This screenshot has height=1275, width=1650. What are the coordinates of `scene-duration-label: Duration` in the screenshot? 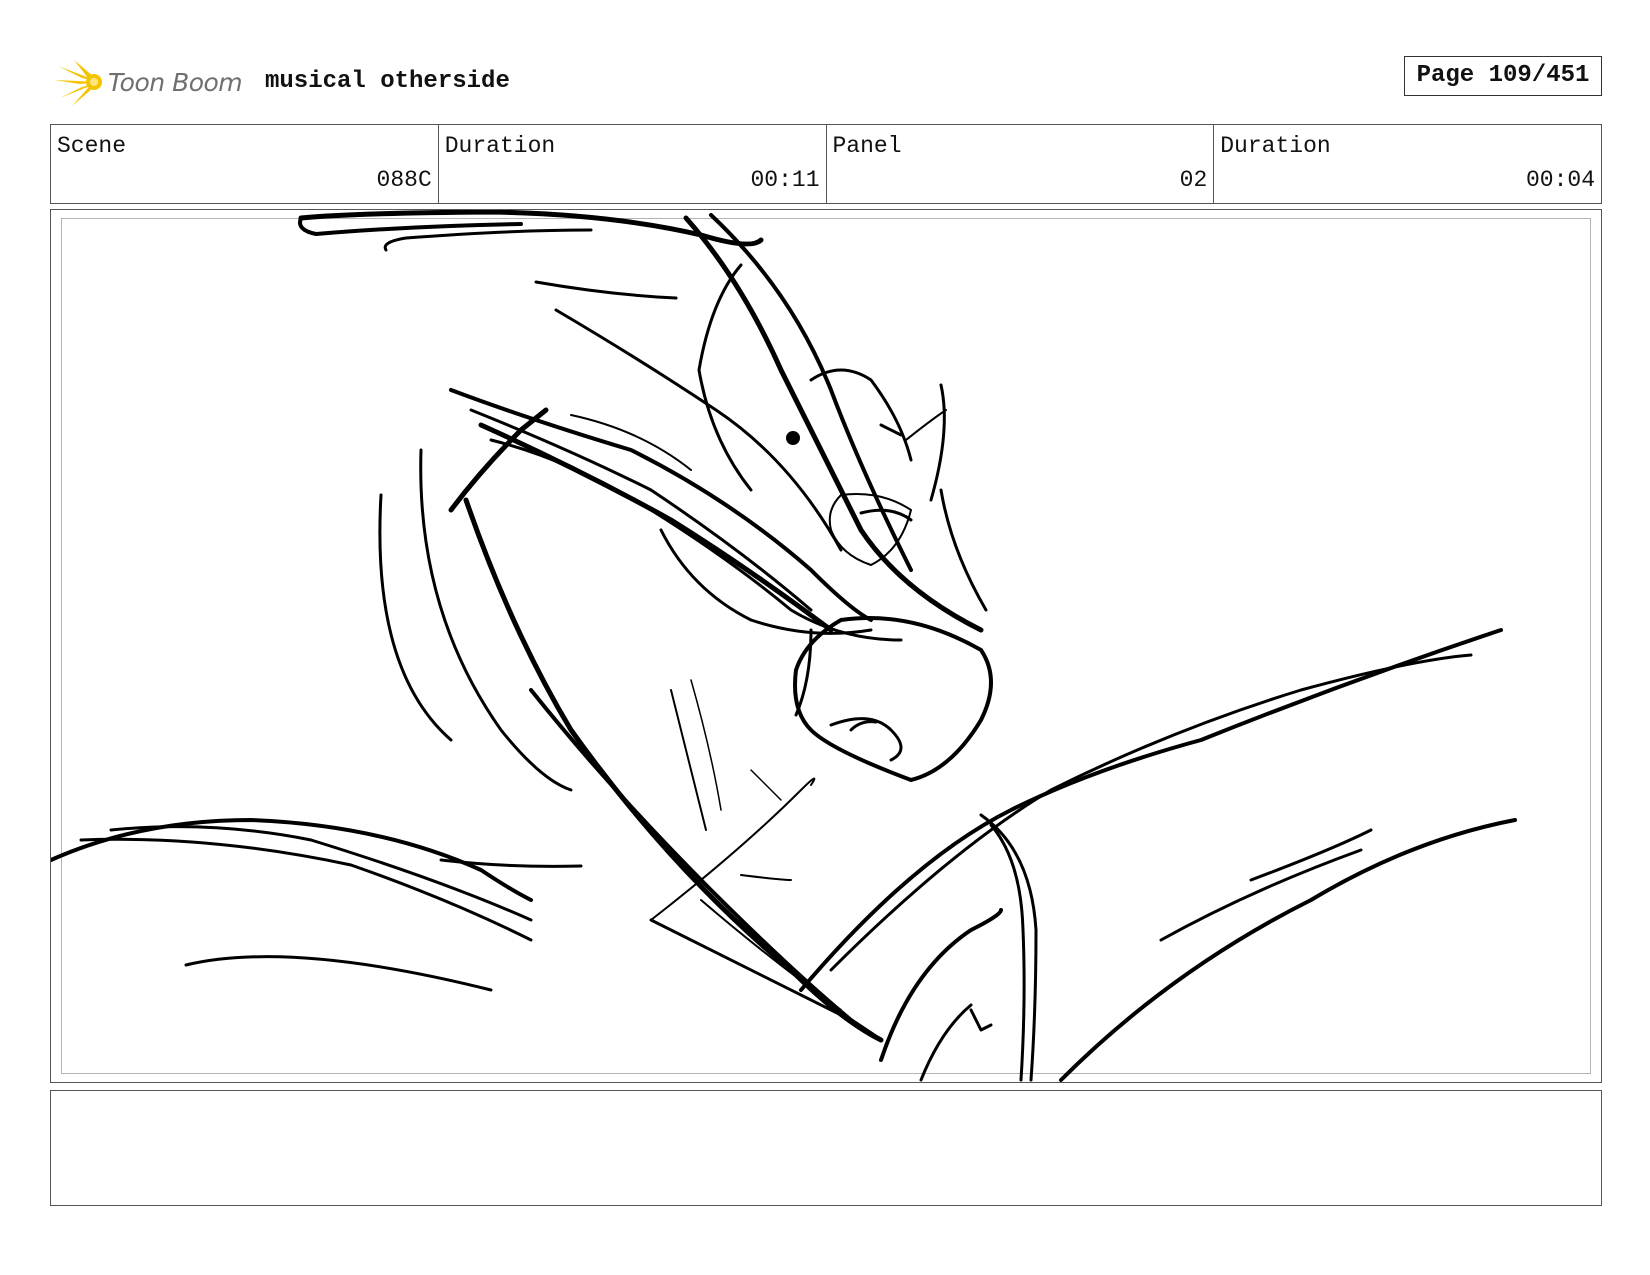 It's located at (500, 146).